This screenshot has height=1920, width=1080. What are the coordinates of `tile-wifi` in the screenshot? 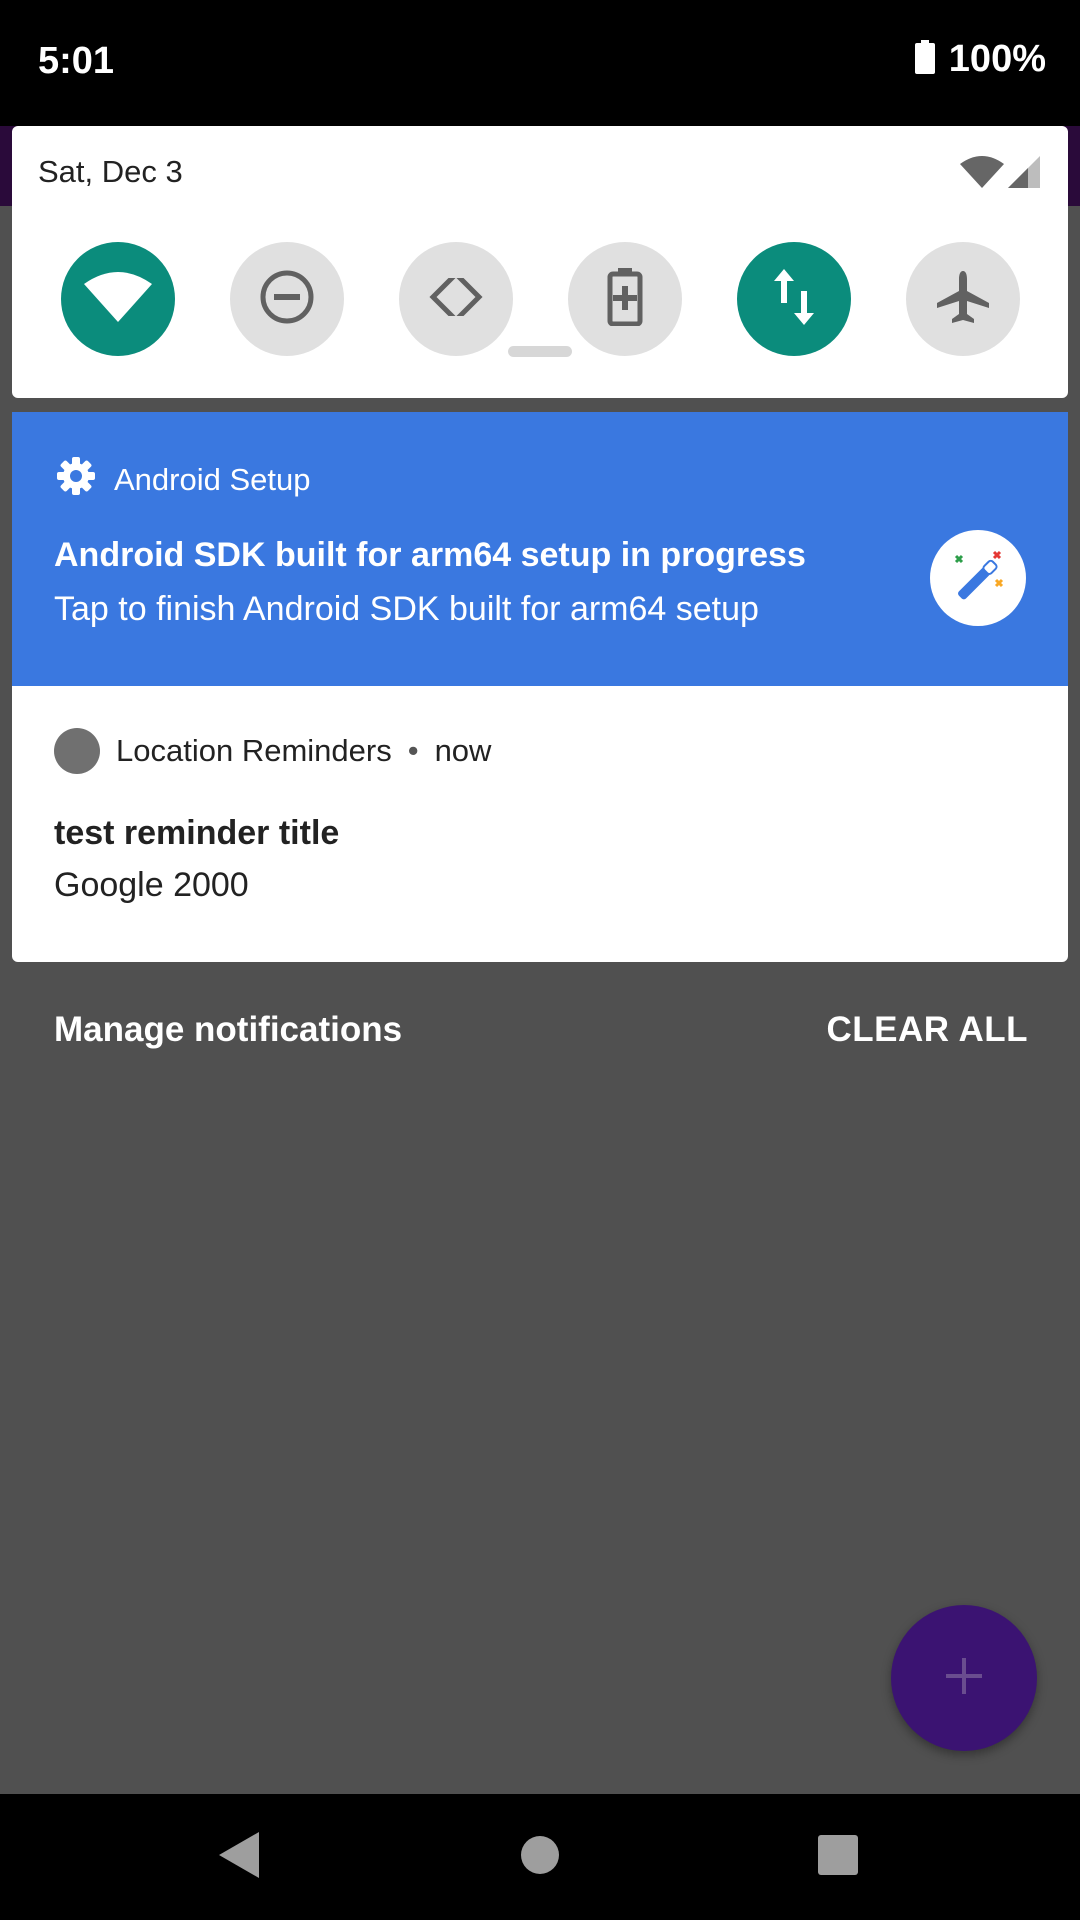 It's located at (118, 299).